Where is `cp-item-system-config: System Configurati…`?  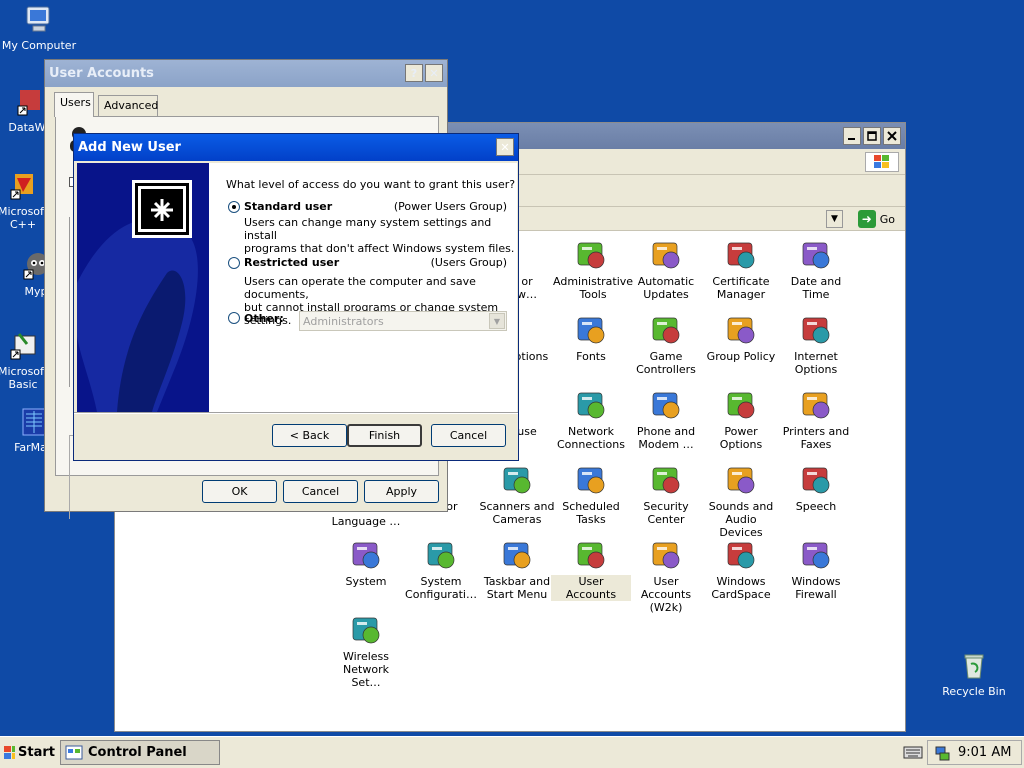 cp-item-system-config: System Configurati… is located at coordinates (441, 569).